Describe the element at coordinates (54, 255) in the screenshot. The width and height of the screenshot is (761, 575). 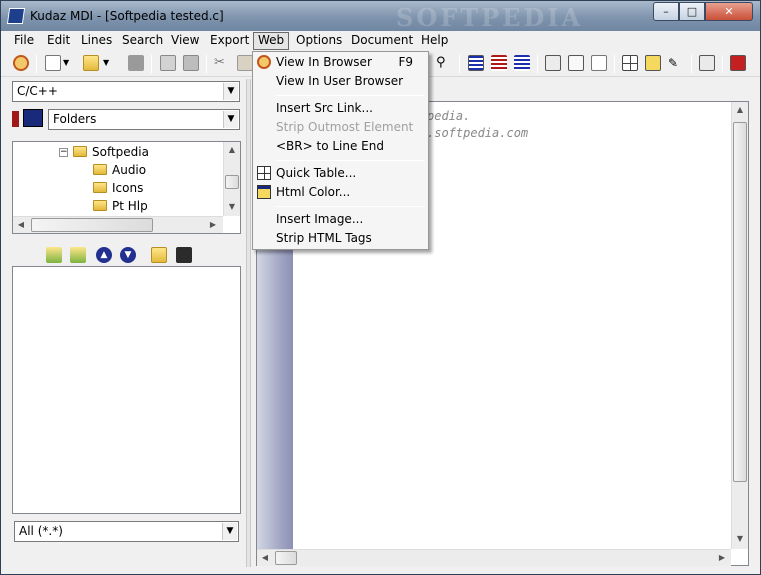
I see `folder-up-icon` at that location.